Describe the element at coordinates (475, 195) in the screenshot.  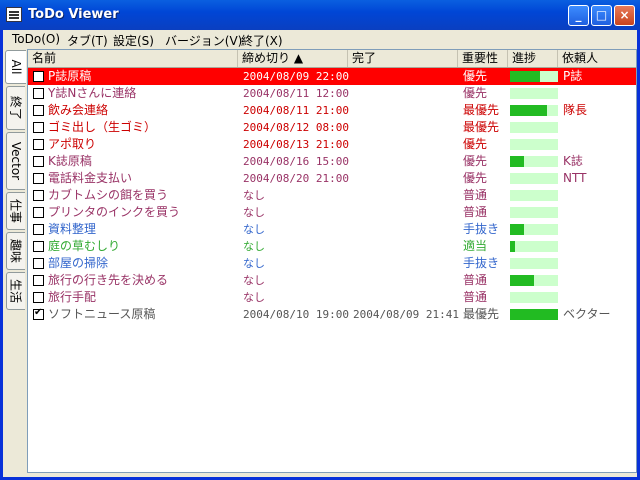
I see `task-priority: 普通` at that location.